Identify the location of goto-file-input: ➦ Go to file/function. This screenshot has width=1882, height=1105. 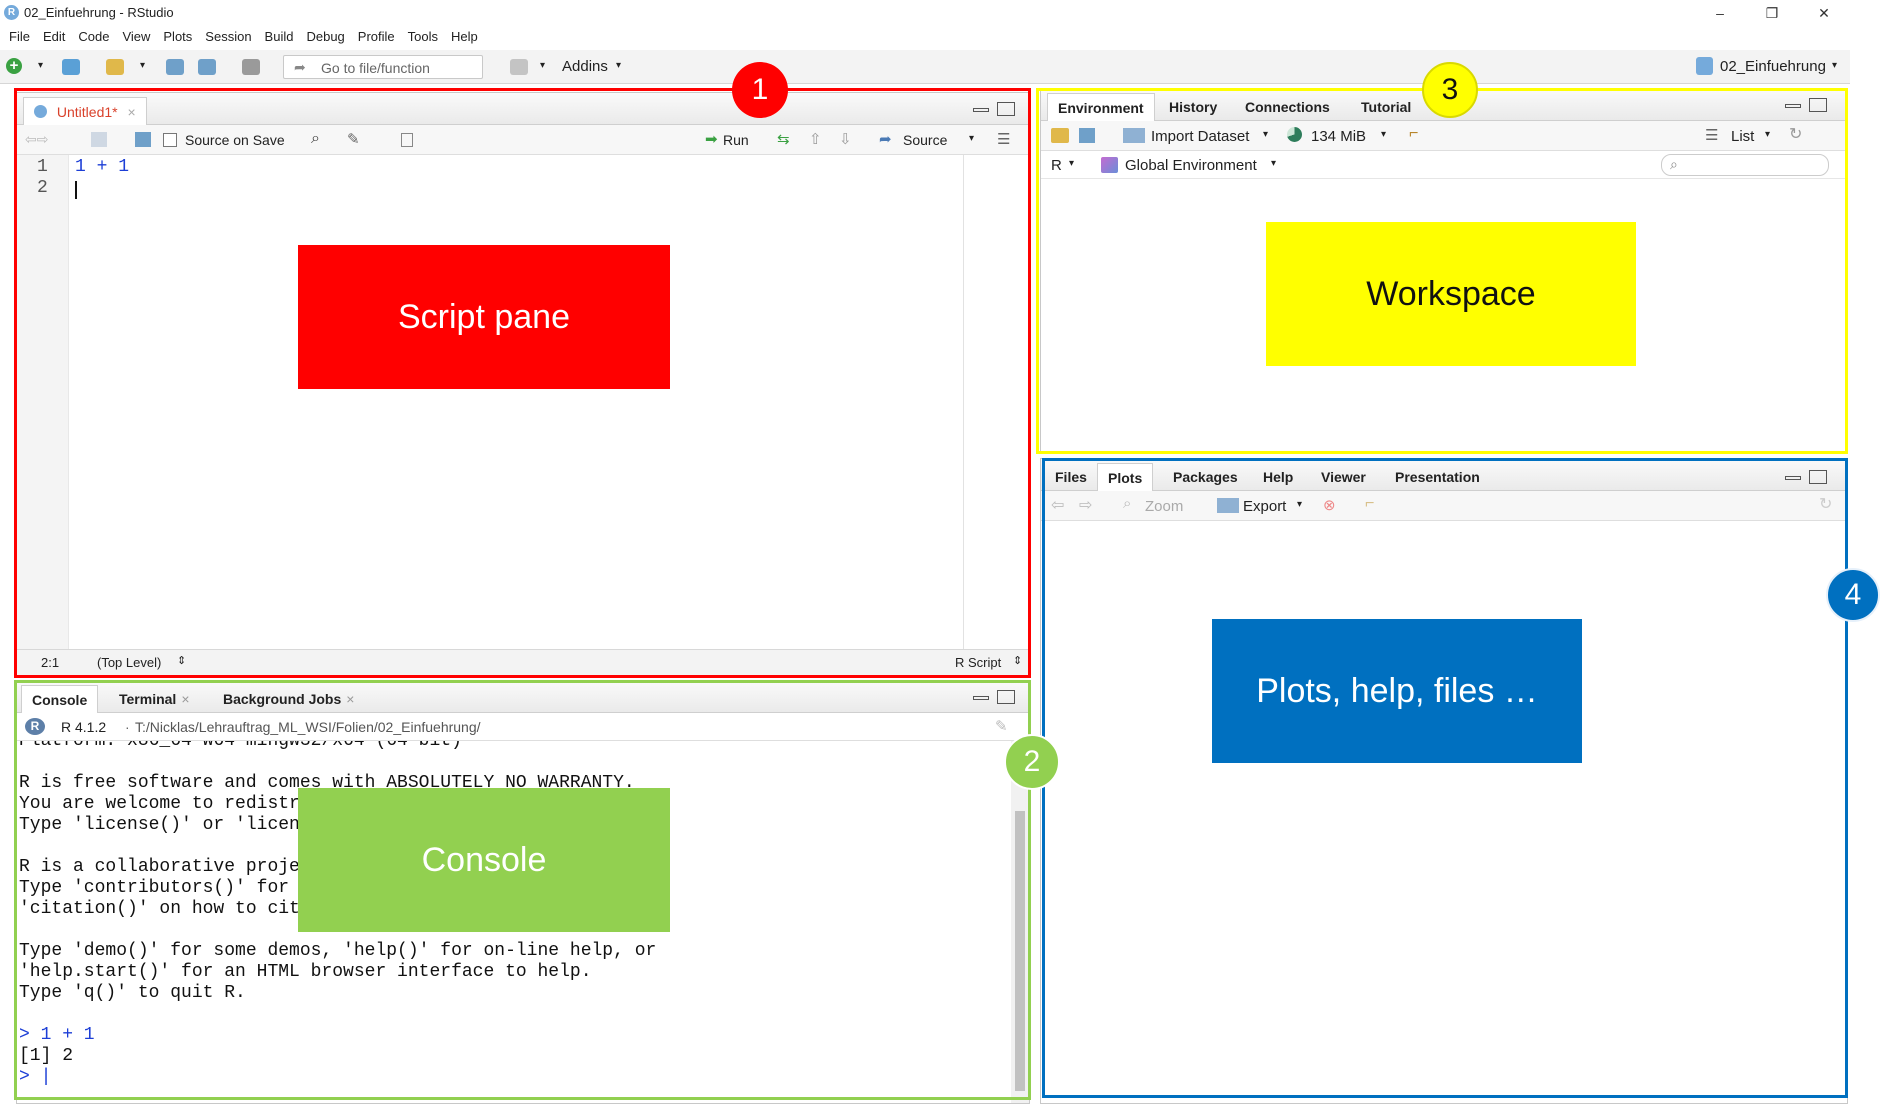
(383, 67).